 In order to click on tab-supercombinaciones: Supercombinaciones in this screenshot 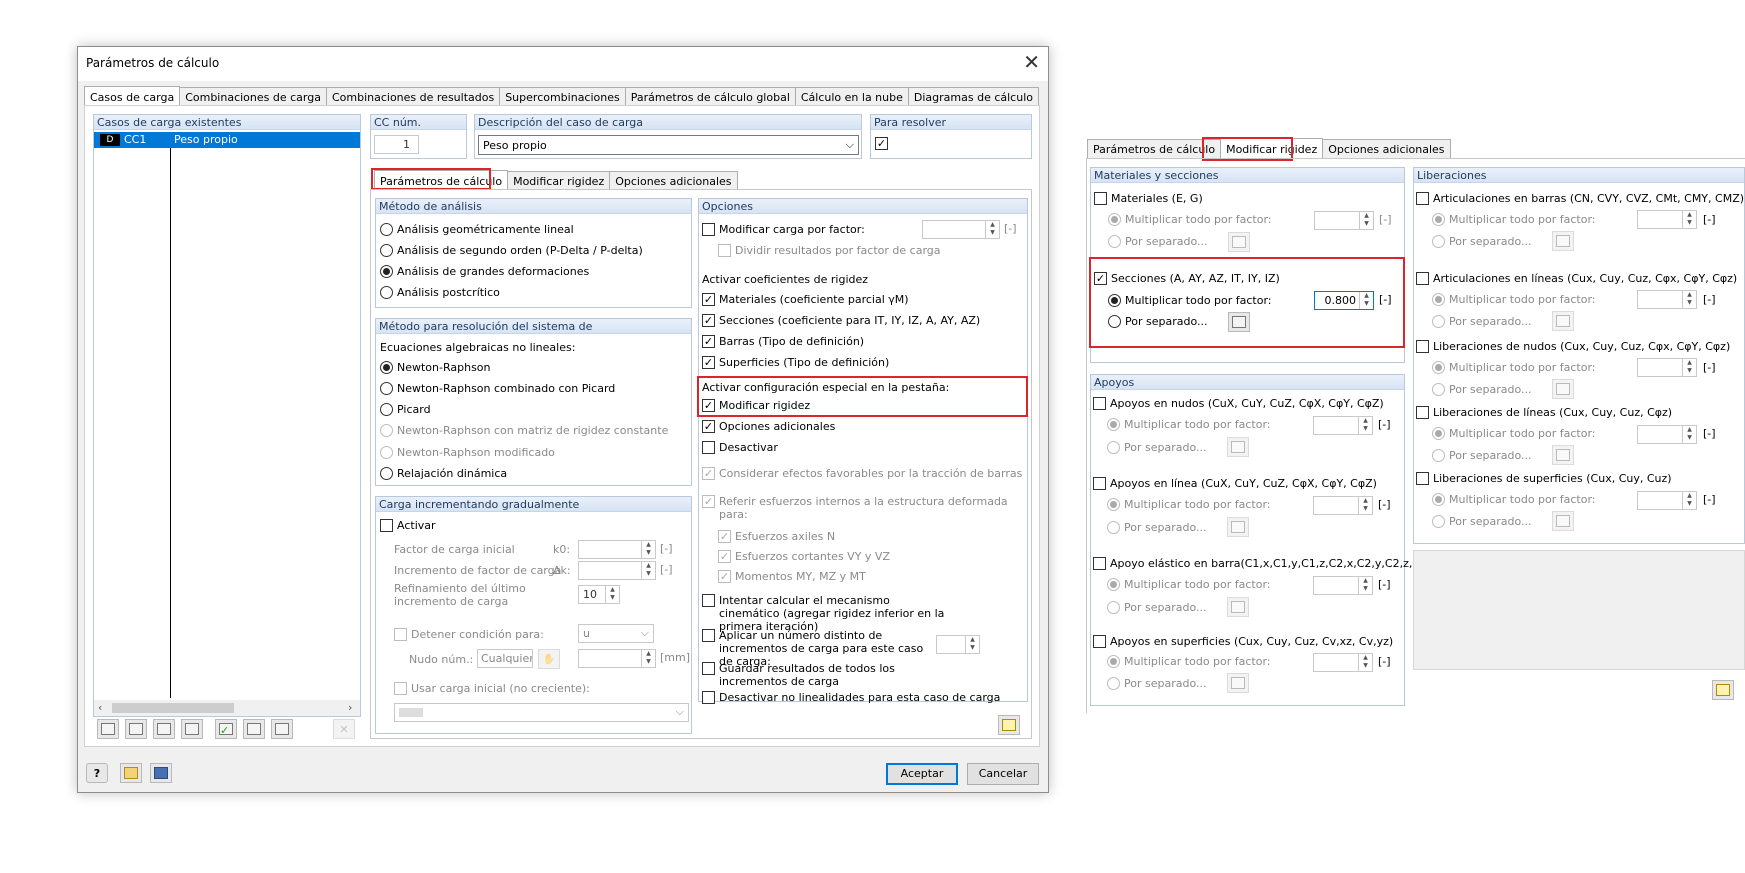, I will do `click(562, 97)`.